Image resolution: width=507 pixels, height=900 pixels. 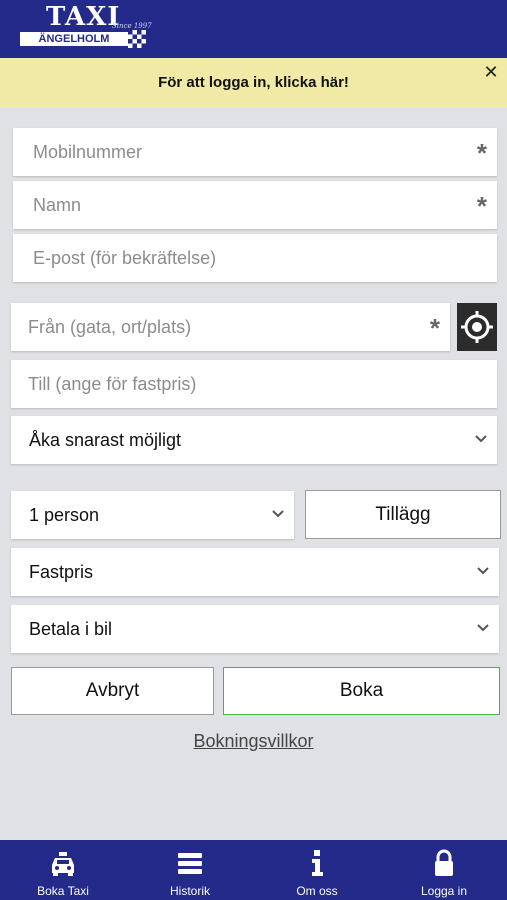 What do you see at coordinates (105, 440) in the screenshot?
I see `when-value: Åka snarast möjligt` at bounding box center [105, 440].